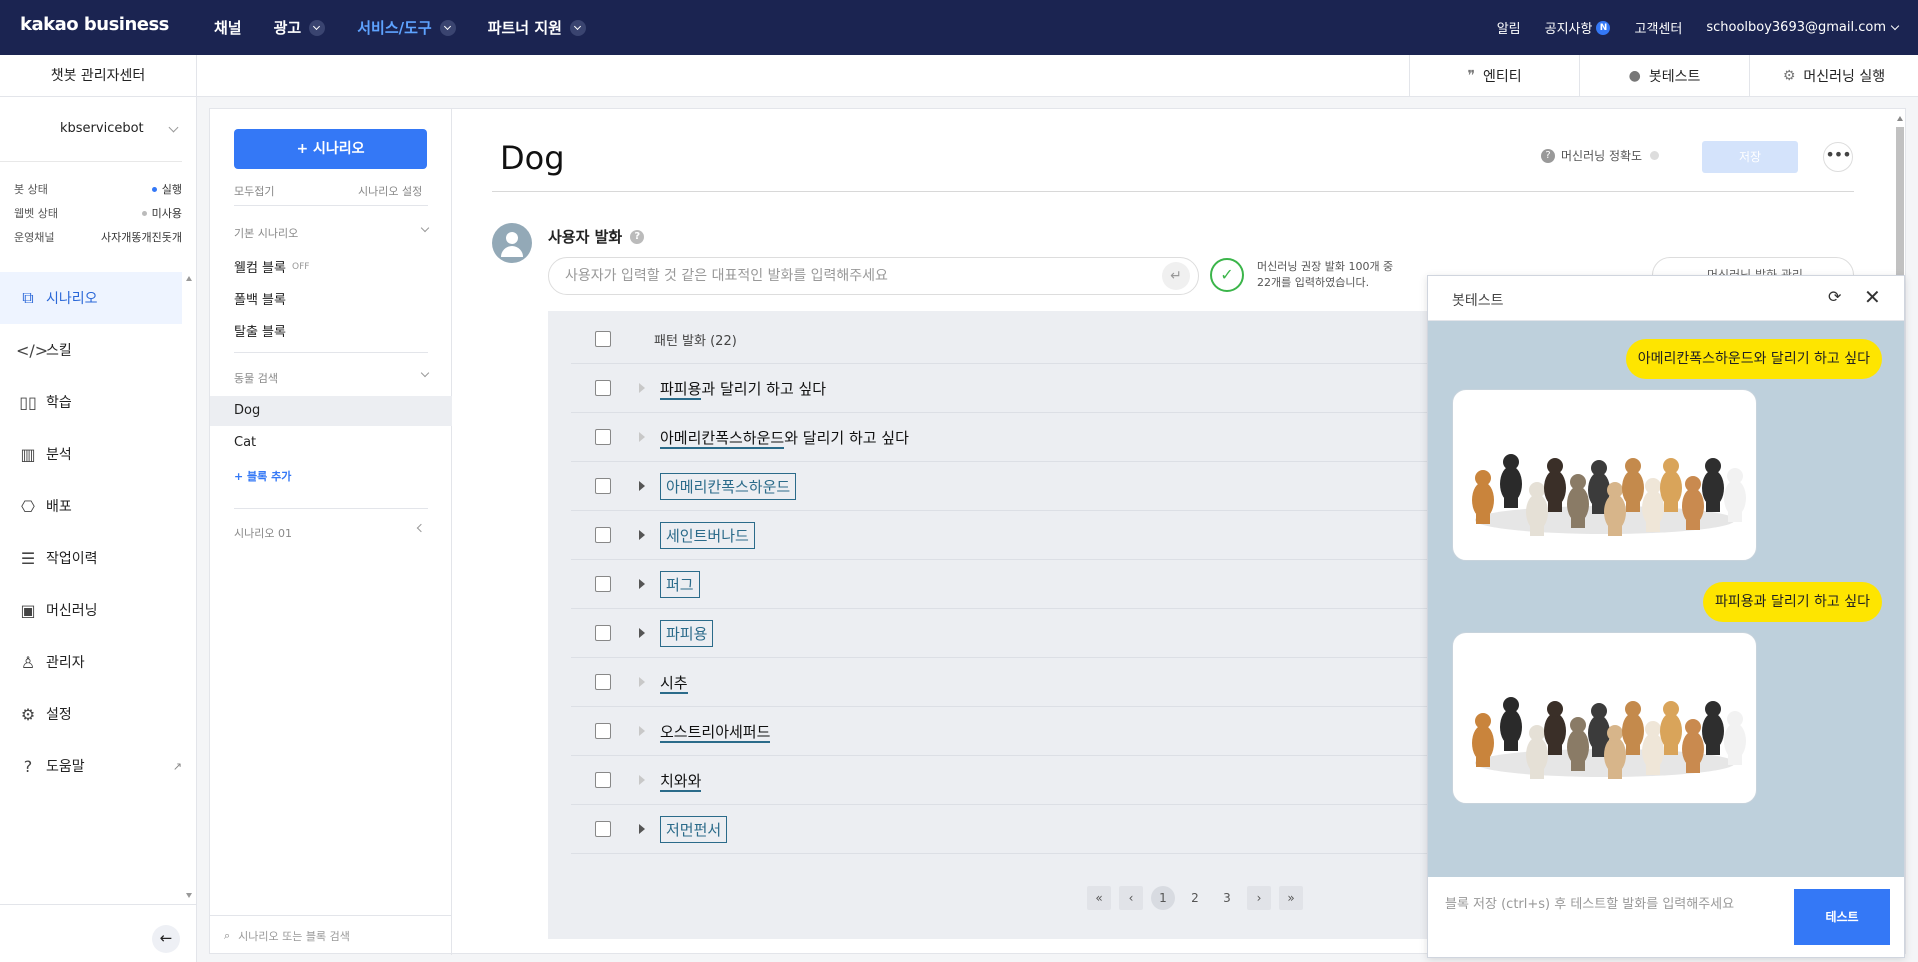  I want to click on last-page-button: », so click(1291, 898).